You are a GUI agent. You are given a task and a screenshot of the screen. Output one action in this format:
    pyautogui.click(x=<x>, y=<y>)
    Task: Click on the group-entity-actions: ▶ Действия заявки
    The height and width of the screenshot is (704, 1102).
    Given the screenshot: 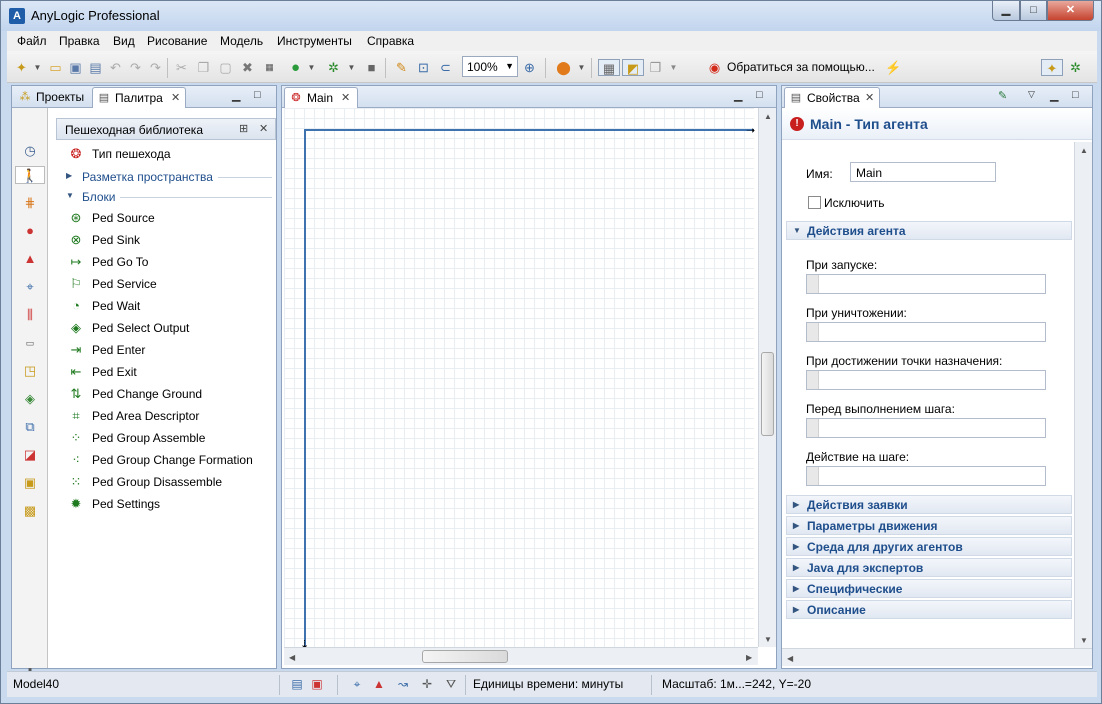 What is the action you would take?
    pyautogui.click(x=929, y=504)
    